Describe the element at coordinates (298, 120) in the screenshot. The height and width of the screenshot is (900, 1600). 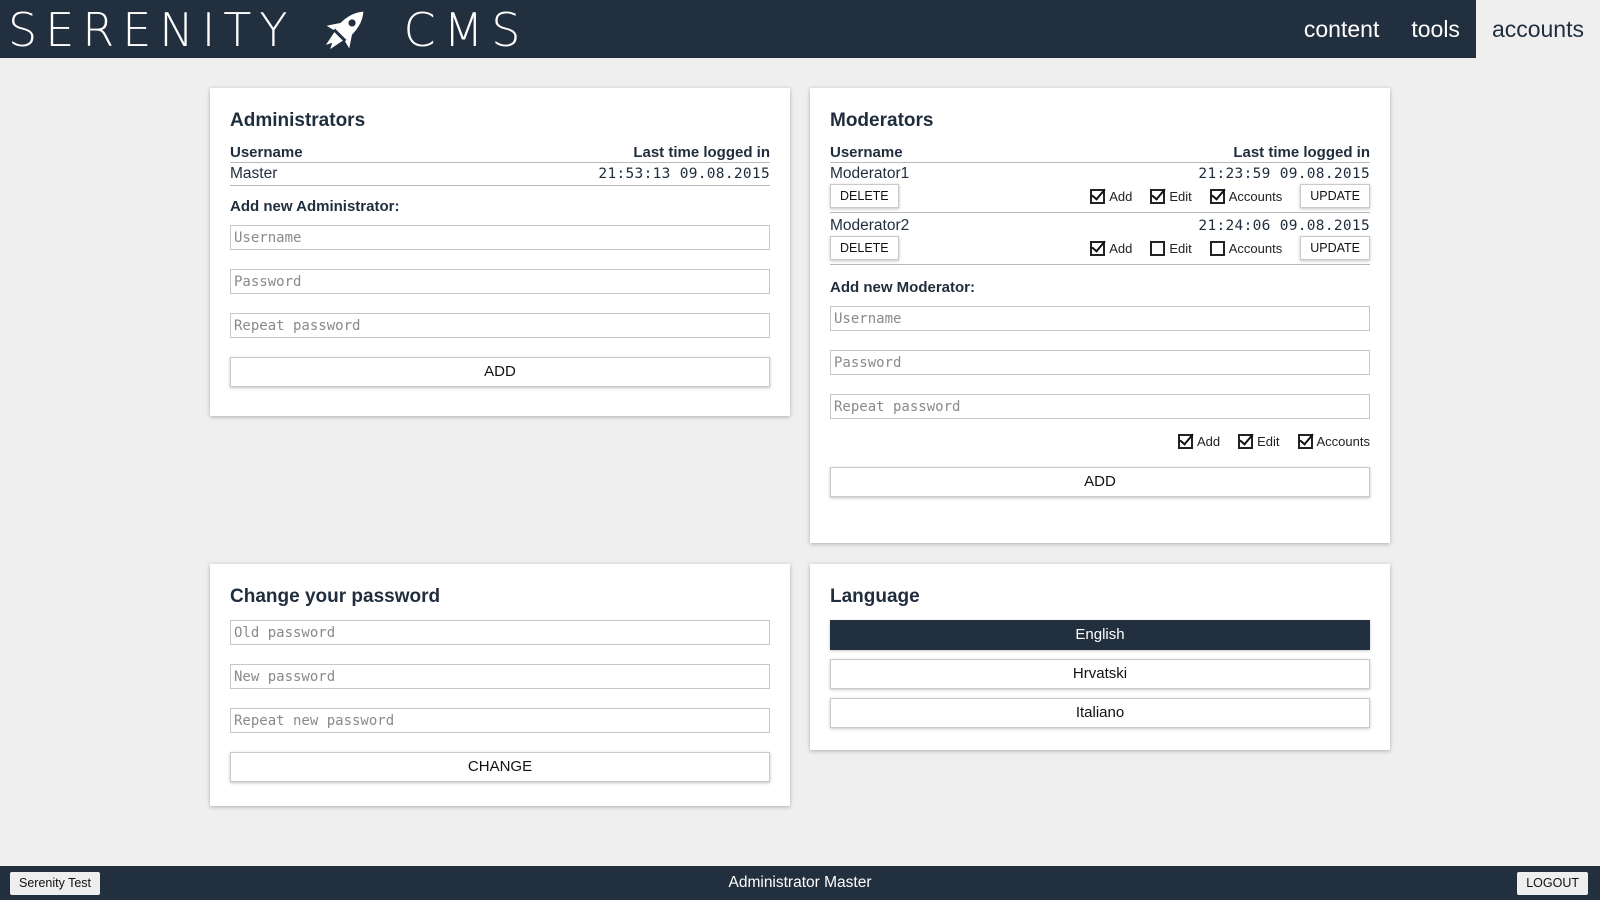
I see `administrators-title: Administrators` at that location.